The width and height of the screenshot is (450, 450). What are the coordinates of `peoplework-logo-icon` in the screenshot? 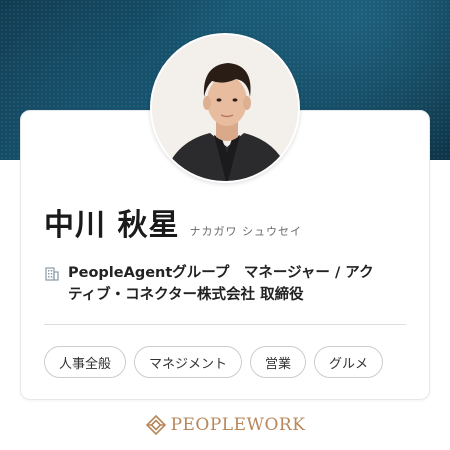 It's located at (155, 425).